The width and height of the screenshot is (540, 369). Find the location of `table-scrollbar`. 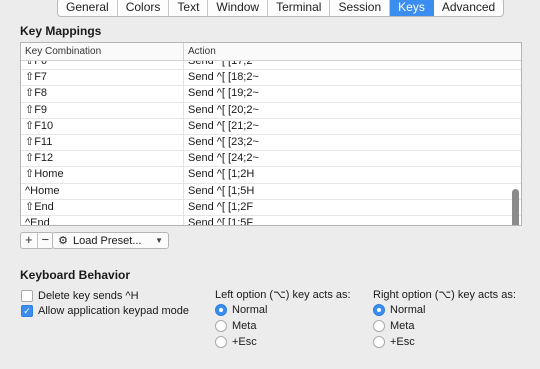

table-scrollbar is located at coordinates (515, 207).